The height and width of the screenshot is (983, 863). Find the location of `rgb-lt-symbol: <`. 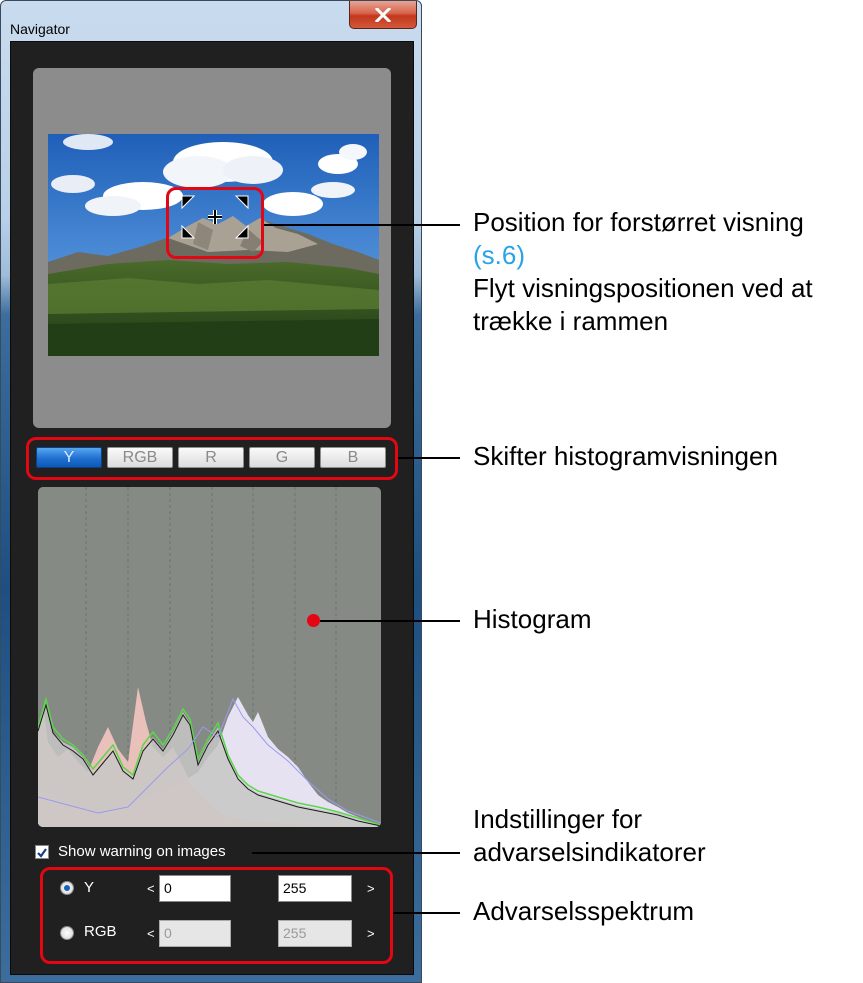

rgb-lt-symbol: < is located at coordinates (151, 933).